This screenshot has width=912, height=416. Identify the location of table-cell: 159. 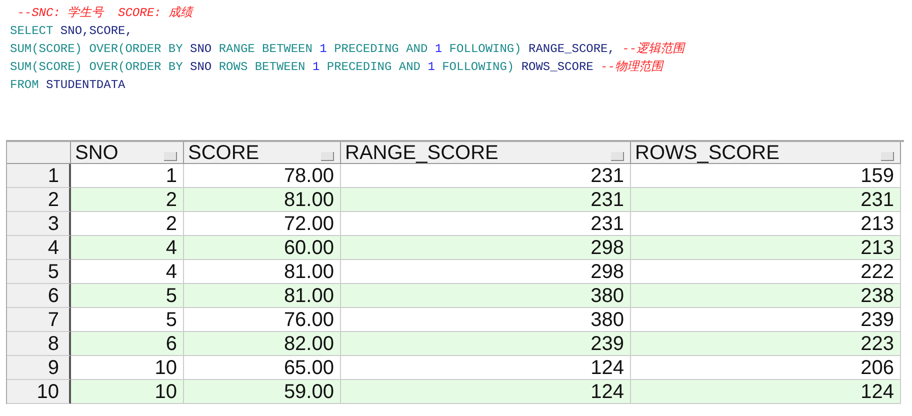
(766, 176).